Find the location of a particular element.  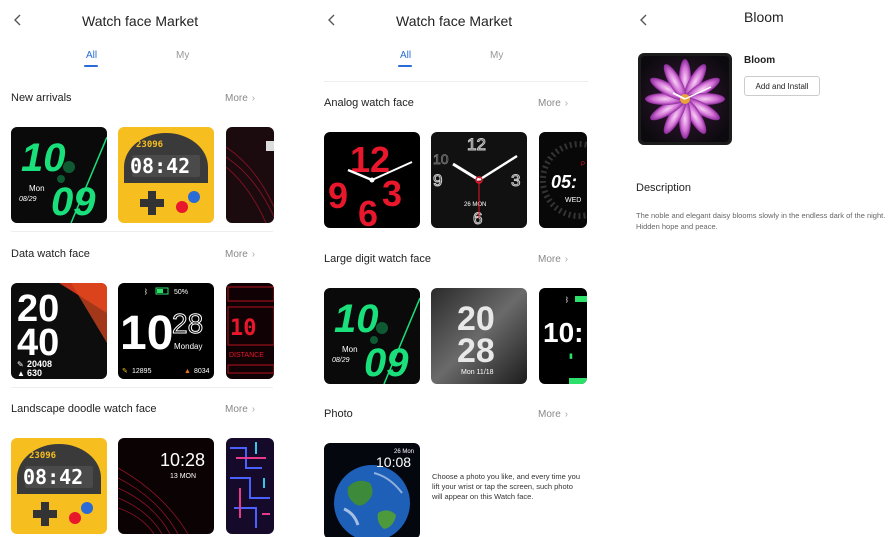

watch-face-bold-digits: 20 40 ✎ 20408 ▲ 630 is located at coordinates (59, 331).